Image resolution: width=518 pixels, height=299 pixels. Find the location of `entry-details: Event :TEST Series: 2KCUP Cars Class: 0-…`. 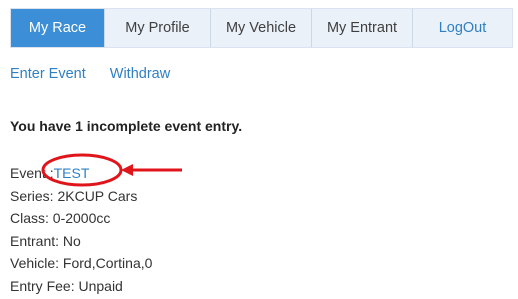

entry-details: Event :TEST Series: 2KCUP Cars Class: 0-… is located at coordinates (81, 230).